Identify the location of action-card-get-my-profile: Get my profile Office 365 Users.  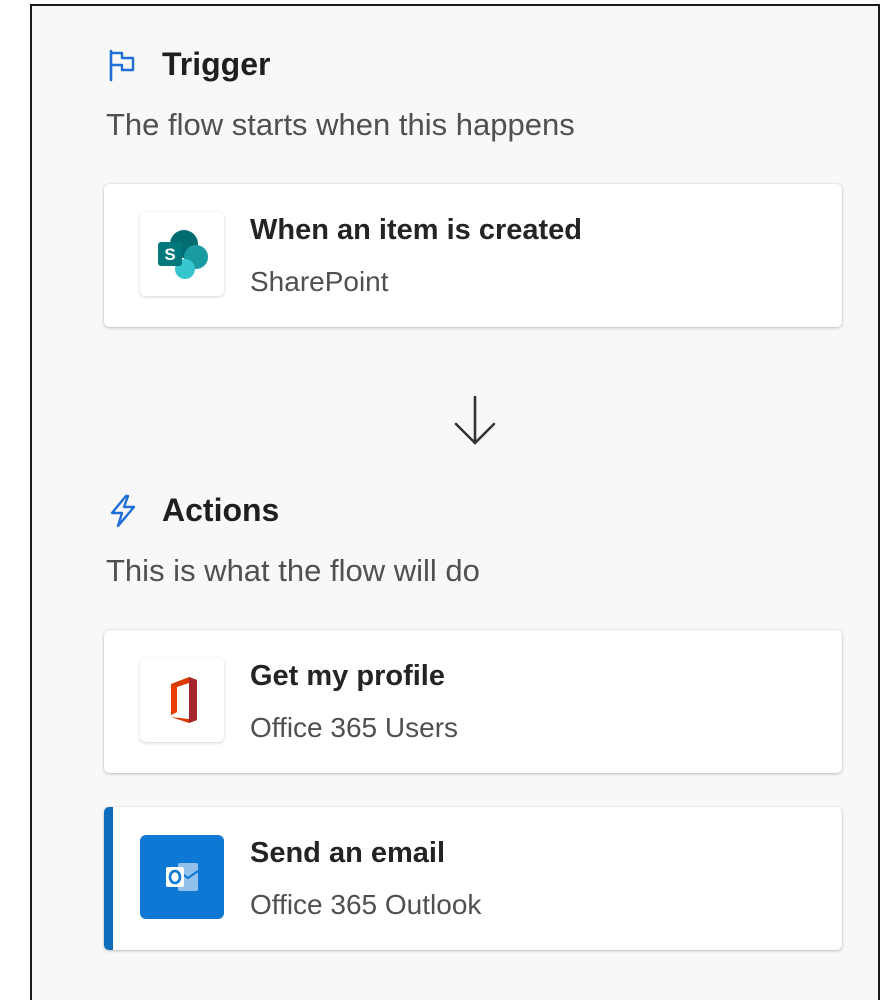
(473, 701).